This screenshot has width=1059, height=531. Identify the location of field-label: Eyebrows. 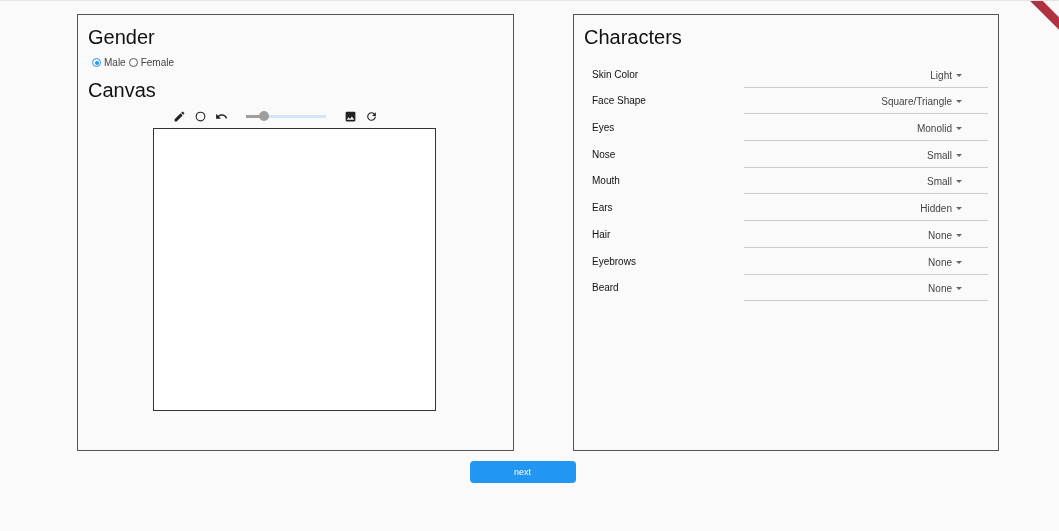
(614, 262).